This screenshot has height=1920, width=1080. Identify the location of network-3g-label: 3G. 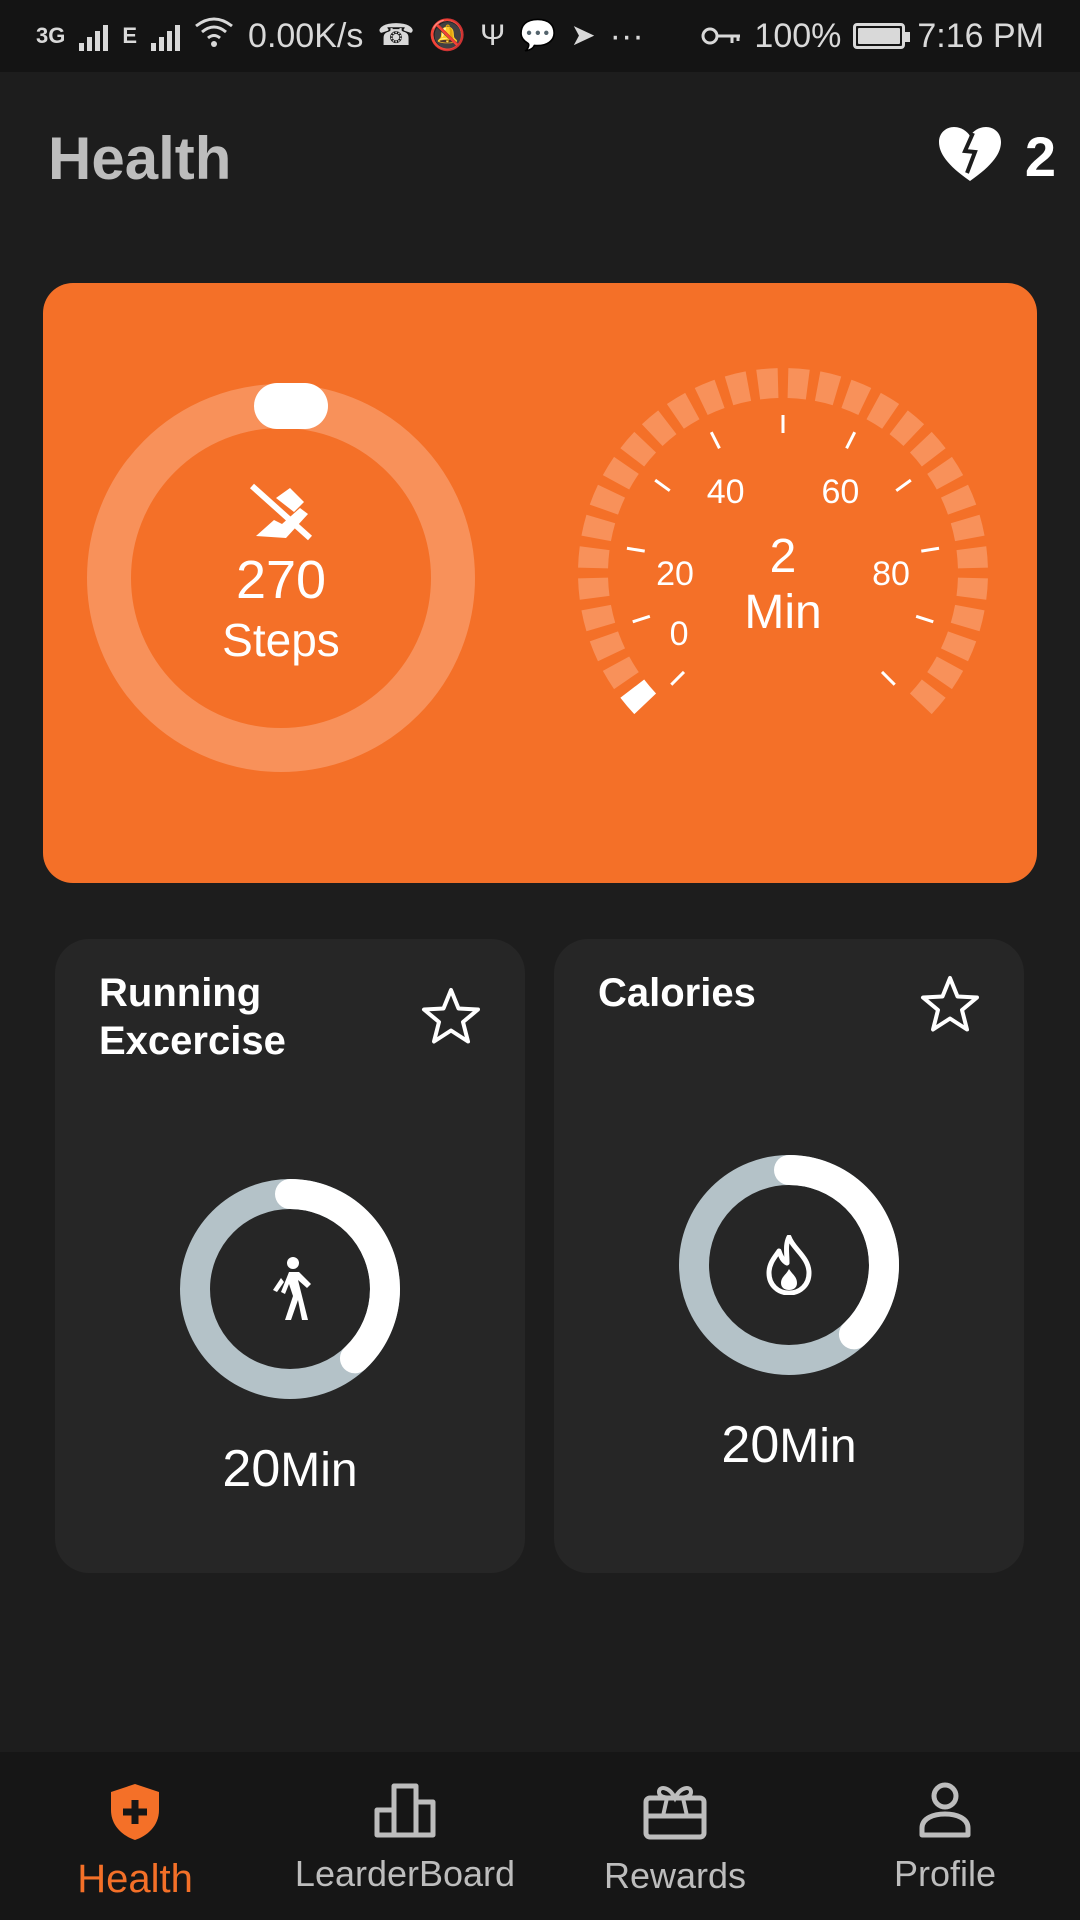
(51, 35).